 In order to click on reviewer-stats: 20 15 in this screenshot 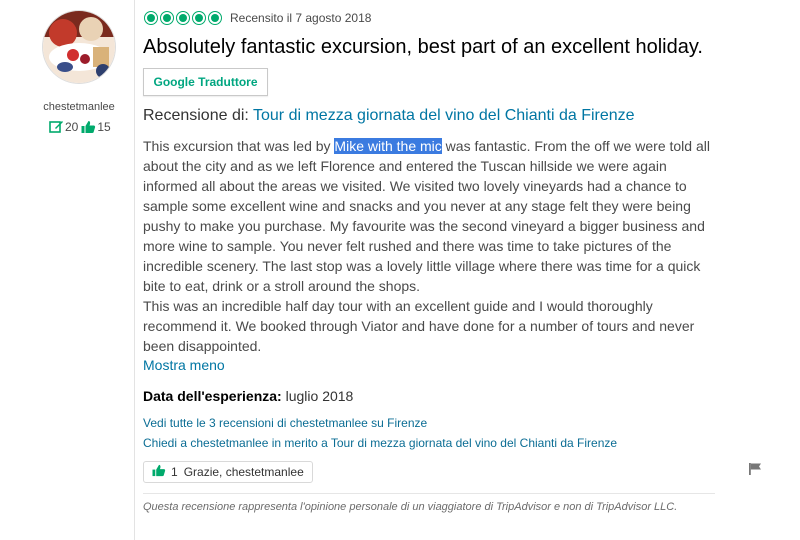, I will do `click(80, 127)`.